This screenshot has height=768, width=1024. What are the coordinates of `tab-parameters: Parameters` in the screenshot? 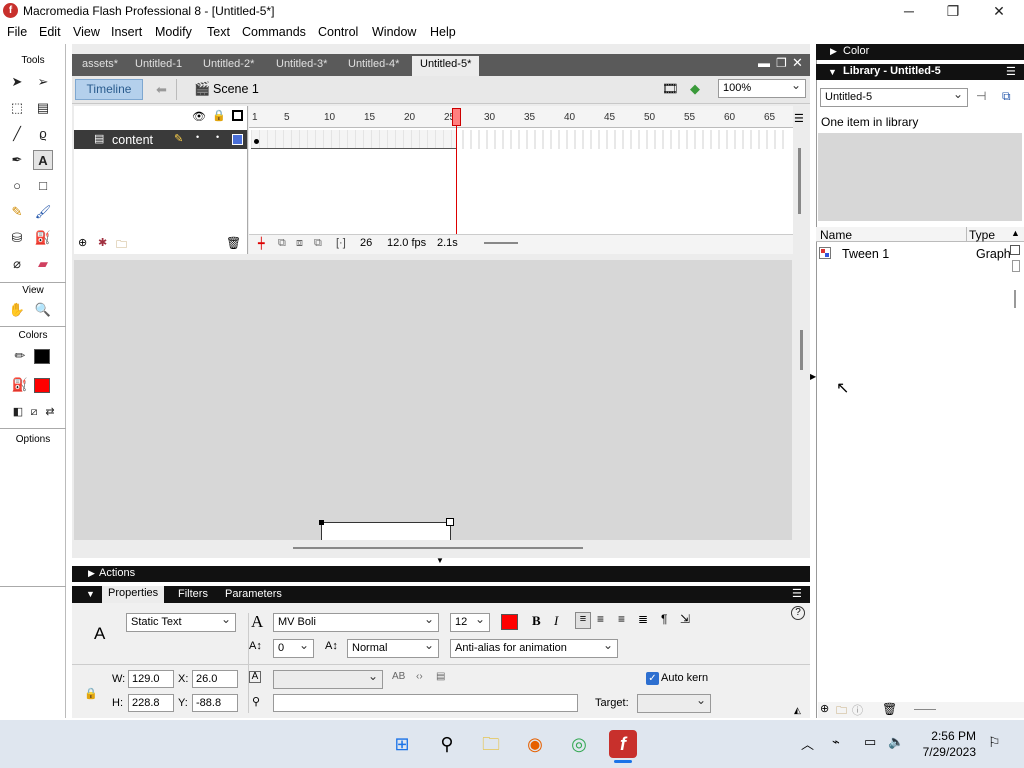 It's located at (253, 594).